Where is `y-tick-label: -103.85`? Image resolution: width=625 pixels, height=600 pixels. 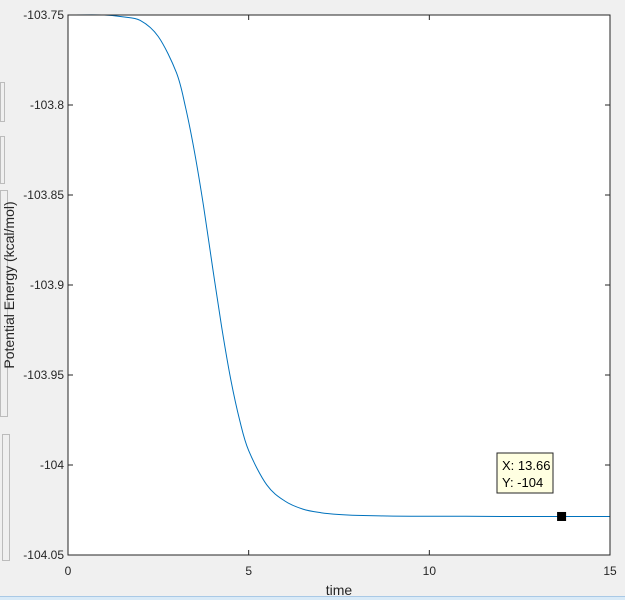
y-tick-label: -103.85 is located at coordinates (43, 195).